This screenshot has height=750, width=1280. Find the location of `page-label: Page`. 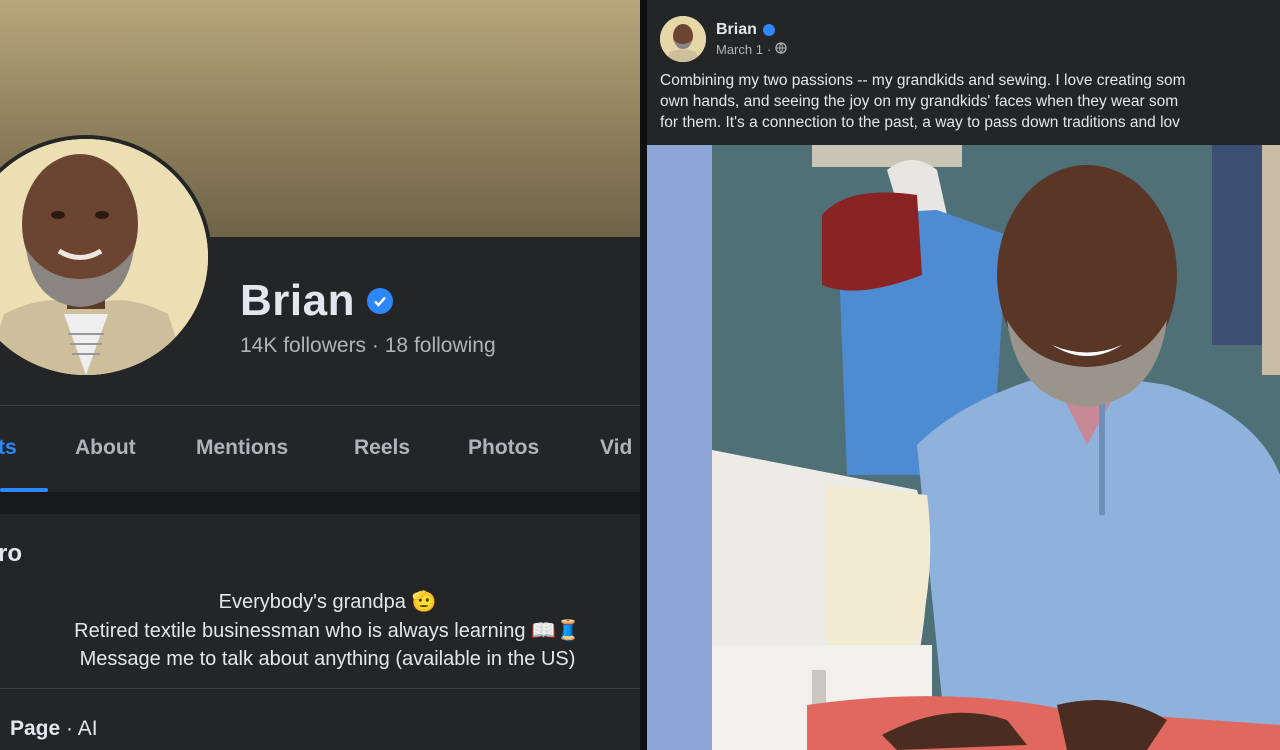

page-label: Page is located at coordinates (35, 728).